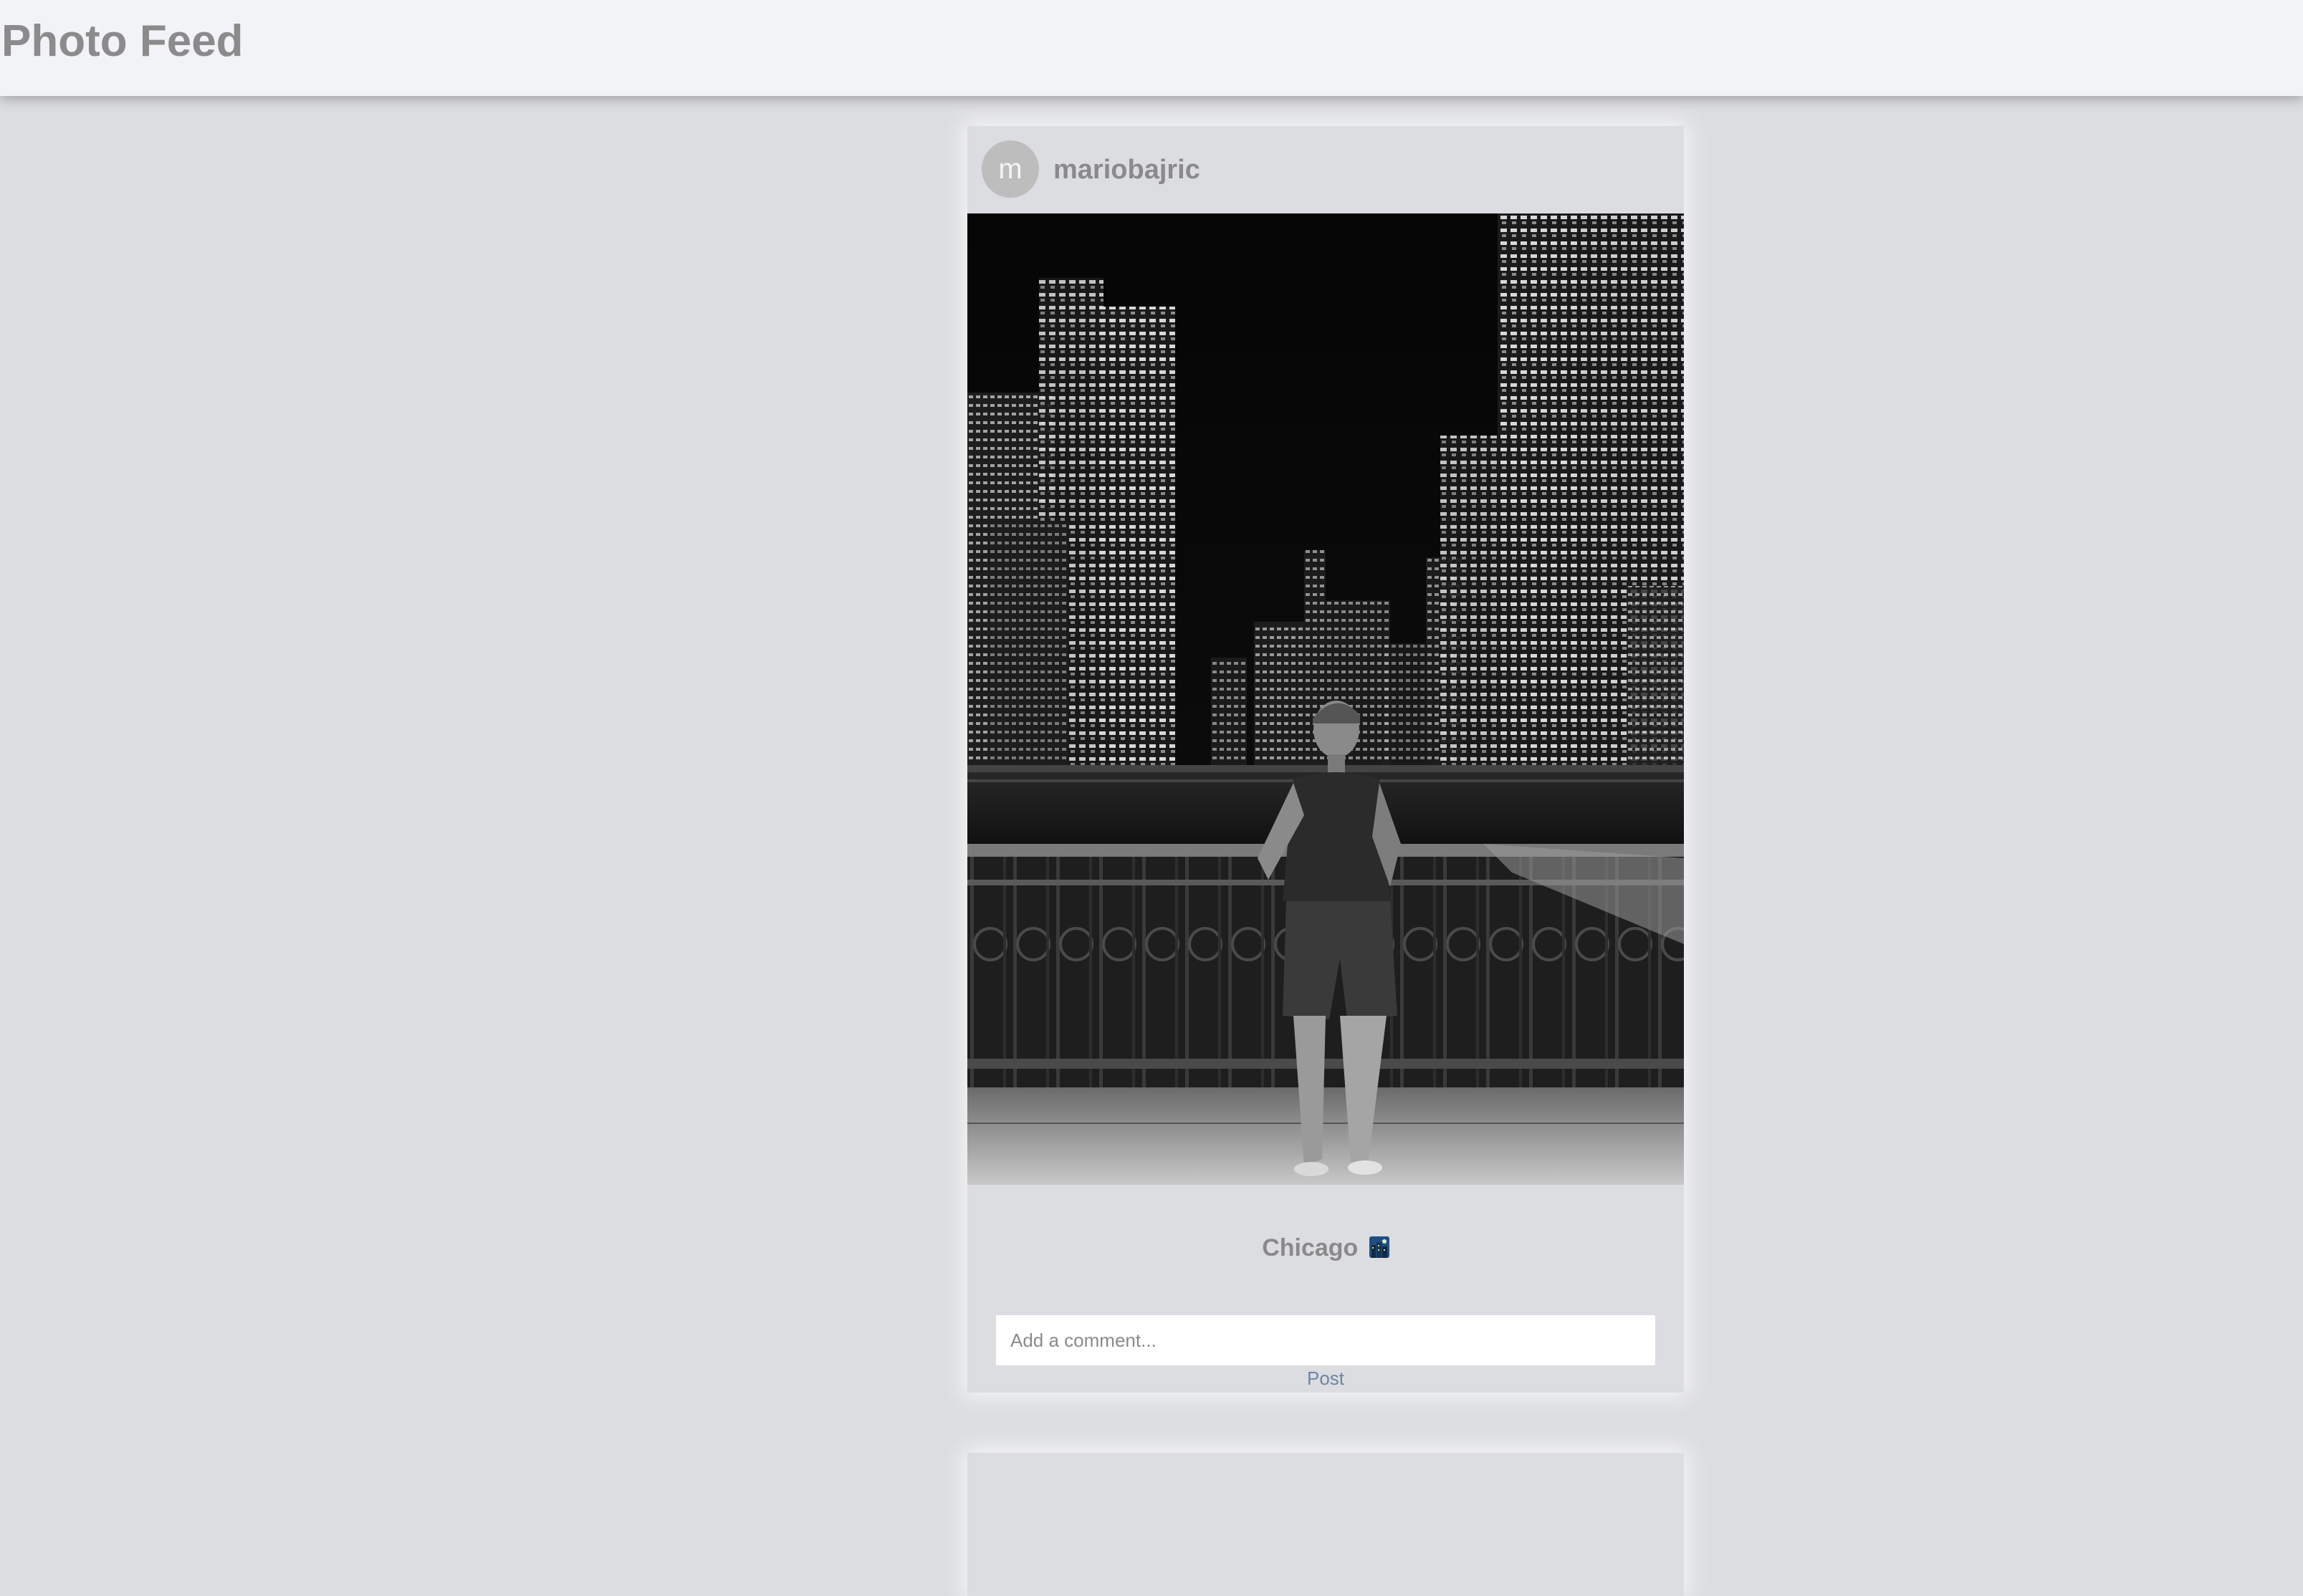 This screenshot has height=1596, width=2303. I want to click on top-bar: Photo Feed, so click(1151, 48).